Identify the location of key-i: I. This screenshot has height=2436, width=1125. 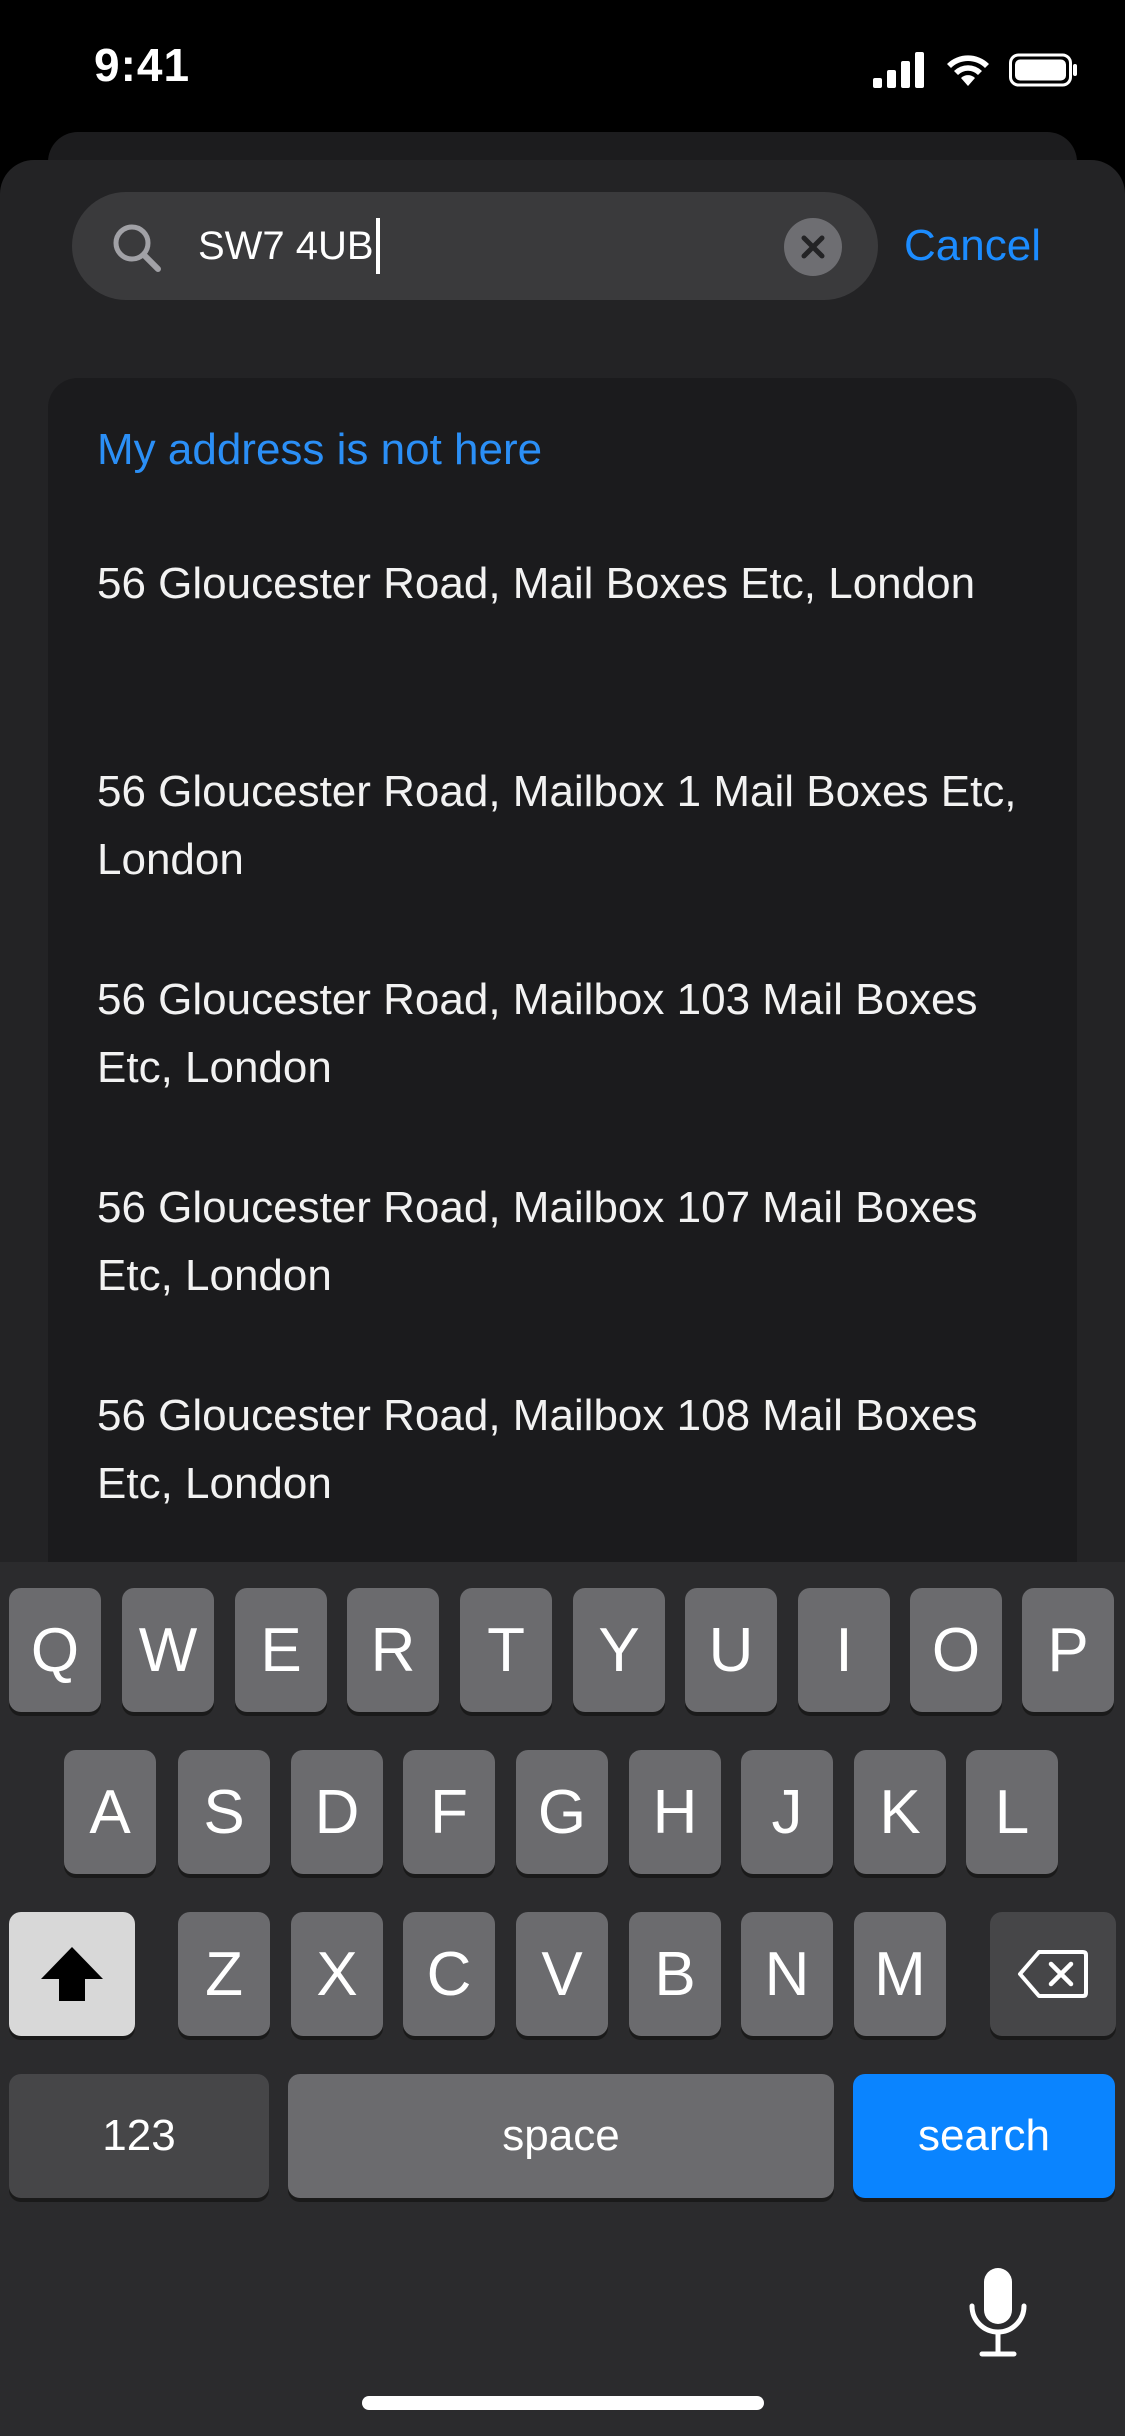
(844, 1650).